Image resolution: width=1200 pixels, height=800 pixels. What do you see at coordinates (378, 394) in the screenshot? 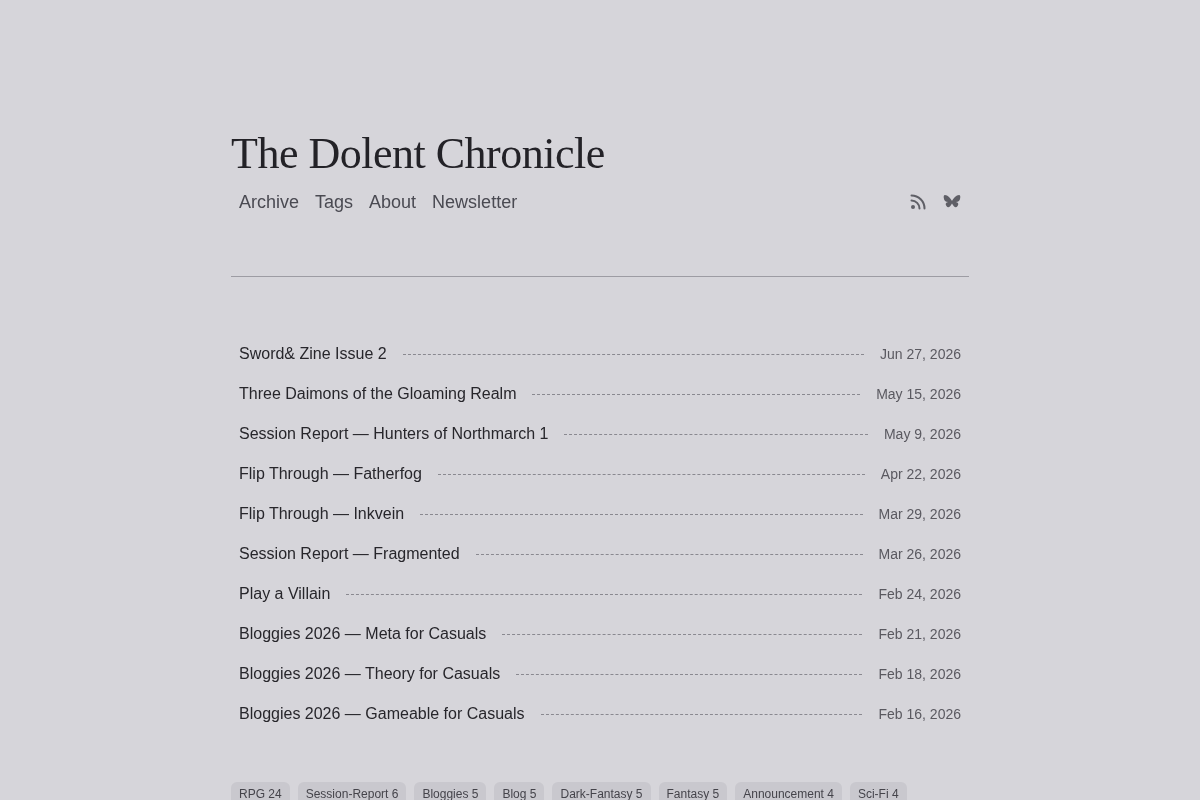
I see `post-title-link: Three Daimons of the Gloaming Realm` at bounding box center [378, 394].